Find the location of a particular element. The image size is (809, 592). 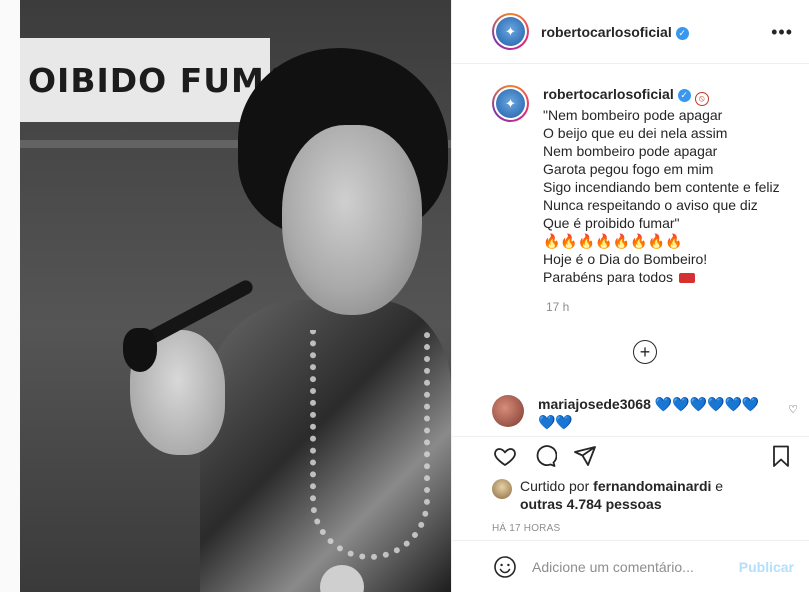

likes-count: outras 4.784 pessoas is located at coordinates (591, 504).